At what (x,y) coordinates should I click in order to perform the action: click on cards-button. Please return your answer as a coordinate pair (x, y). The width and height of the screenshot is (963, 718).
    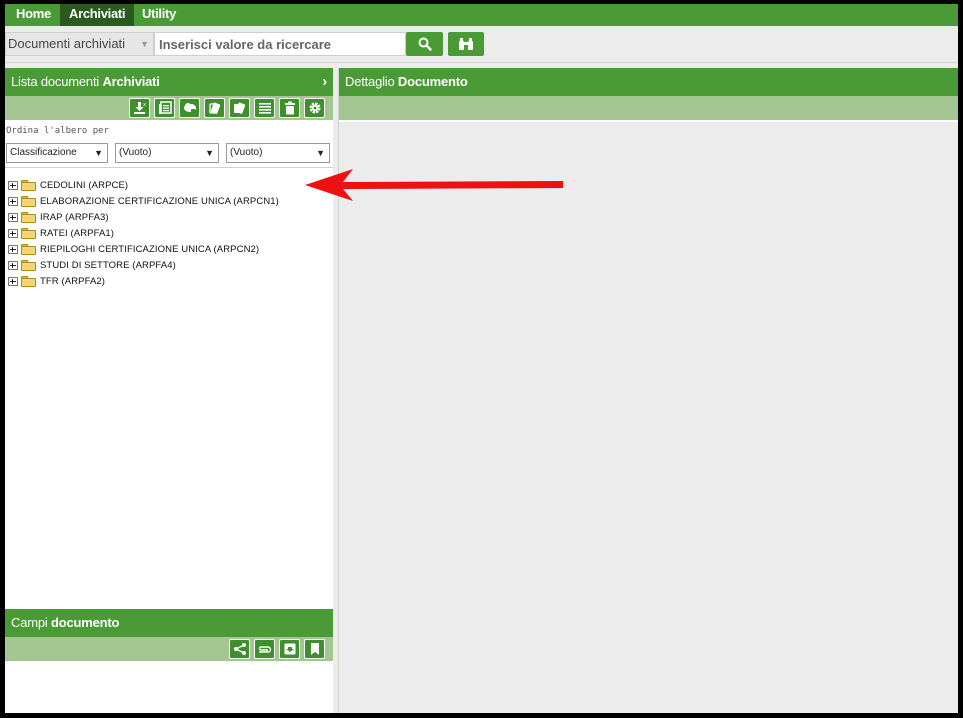
    Looking at the image, I should click on (239, 108).